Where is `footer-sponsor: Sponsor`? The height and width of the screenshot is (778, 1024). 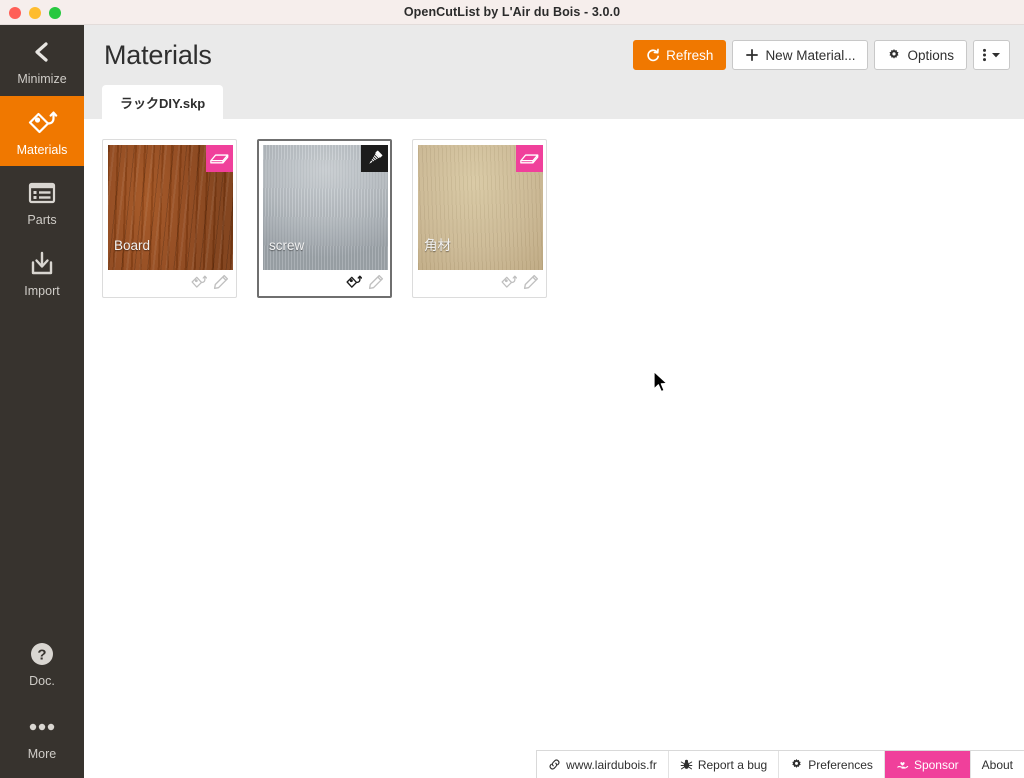 footer-sponsor: Sponsor is located at coordinates (927, 764).